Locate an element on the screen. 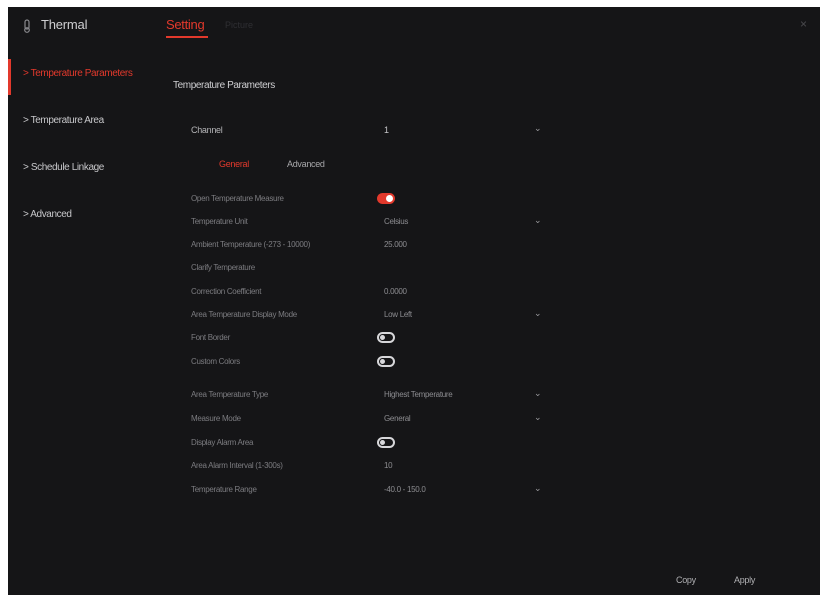 The height and width of the screenshot is (599, 827). sidebar-item-advanced: > Advanced is located at coordinates (84, 223).